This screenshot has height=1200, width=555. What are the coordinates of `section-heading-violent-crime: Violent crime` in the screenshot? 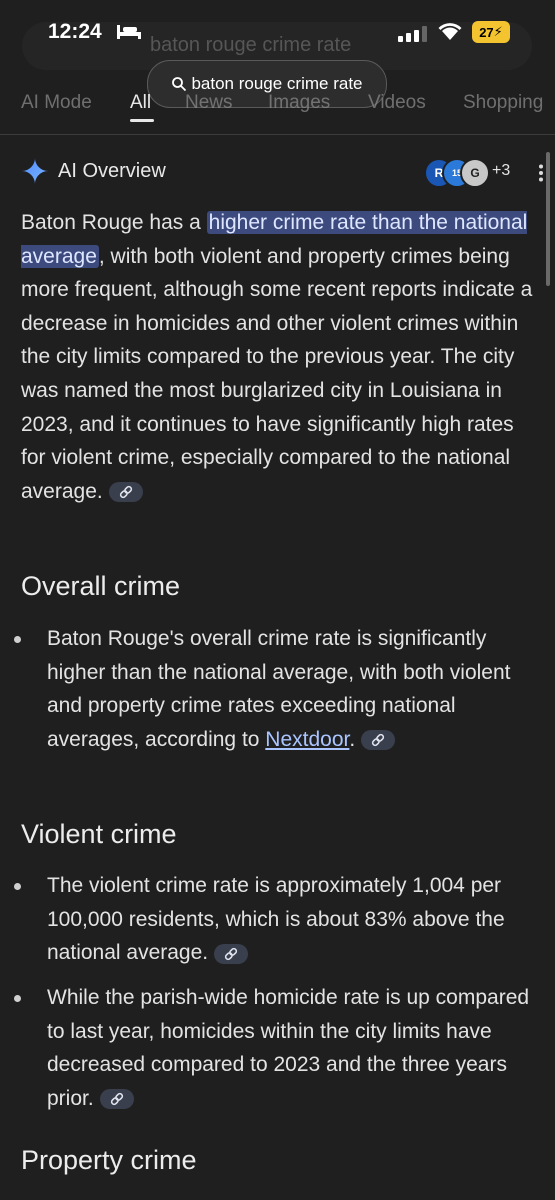 It's located at (99, 834).